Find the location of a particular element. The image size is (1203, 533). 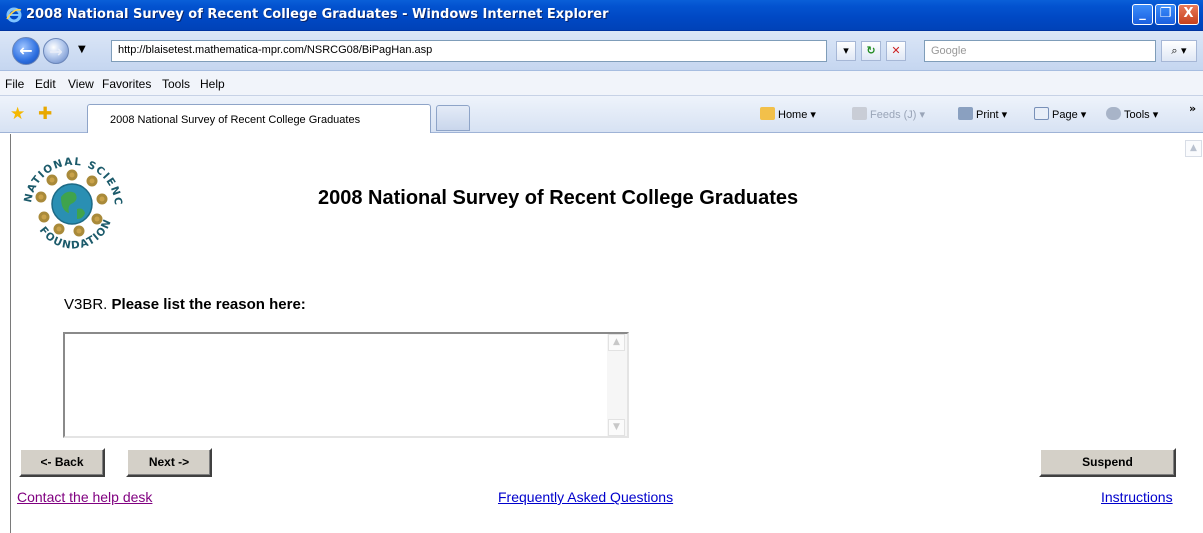

history-dropdown-icon: ▼ is located at coordinates (82, 49).